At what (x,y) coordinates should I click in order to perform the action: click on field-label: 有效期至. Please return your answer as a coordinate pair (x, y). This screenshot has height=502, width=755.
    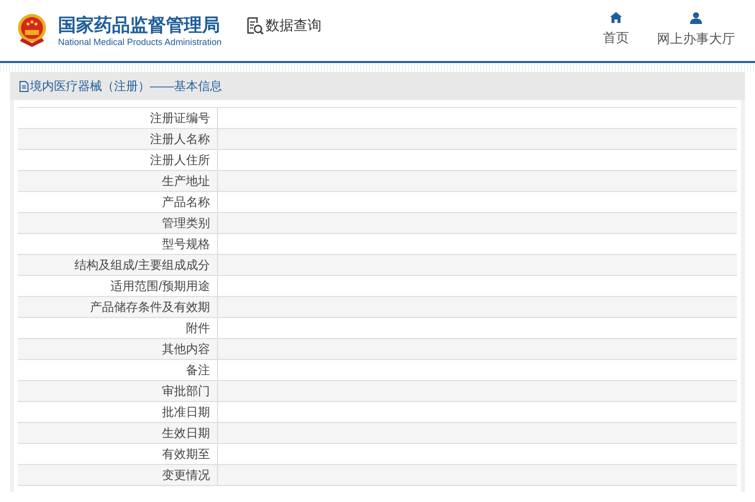
    Looking at the image, I should click on (118, 454).